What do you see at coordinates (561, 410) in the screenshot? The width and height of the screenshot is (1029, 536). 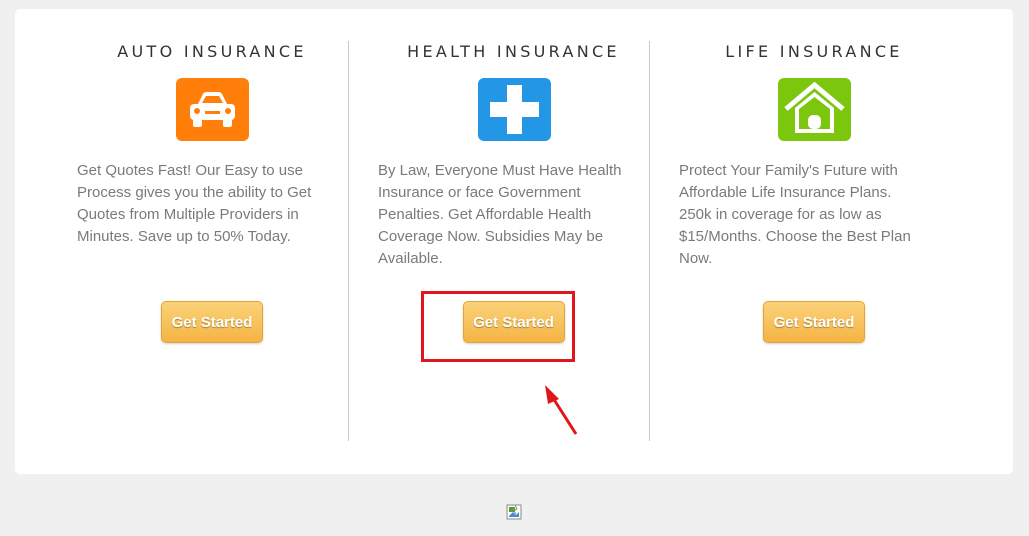 I see `red-arrow-icon` at bounding box center [561, 410].